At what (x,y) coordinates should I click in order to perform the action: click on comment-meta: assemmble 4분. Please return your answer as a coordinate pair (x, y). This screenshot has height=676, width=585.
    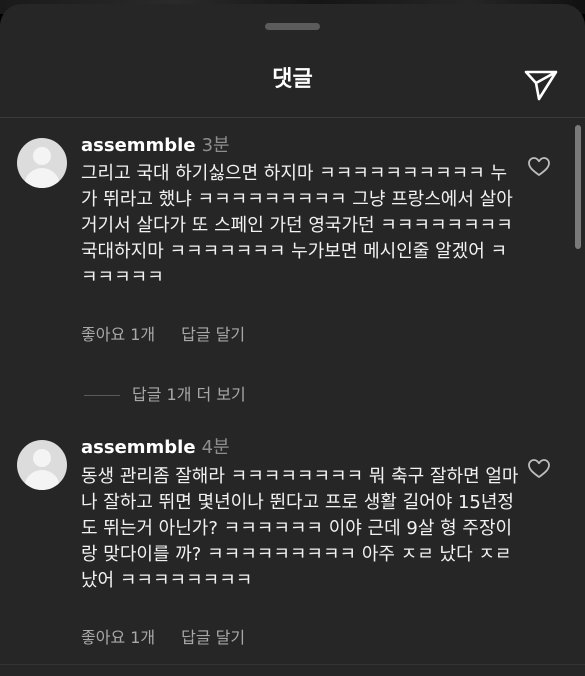
    Looking at the image, I should click on (155, 448).